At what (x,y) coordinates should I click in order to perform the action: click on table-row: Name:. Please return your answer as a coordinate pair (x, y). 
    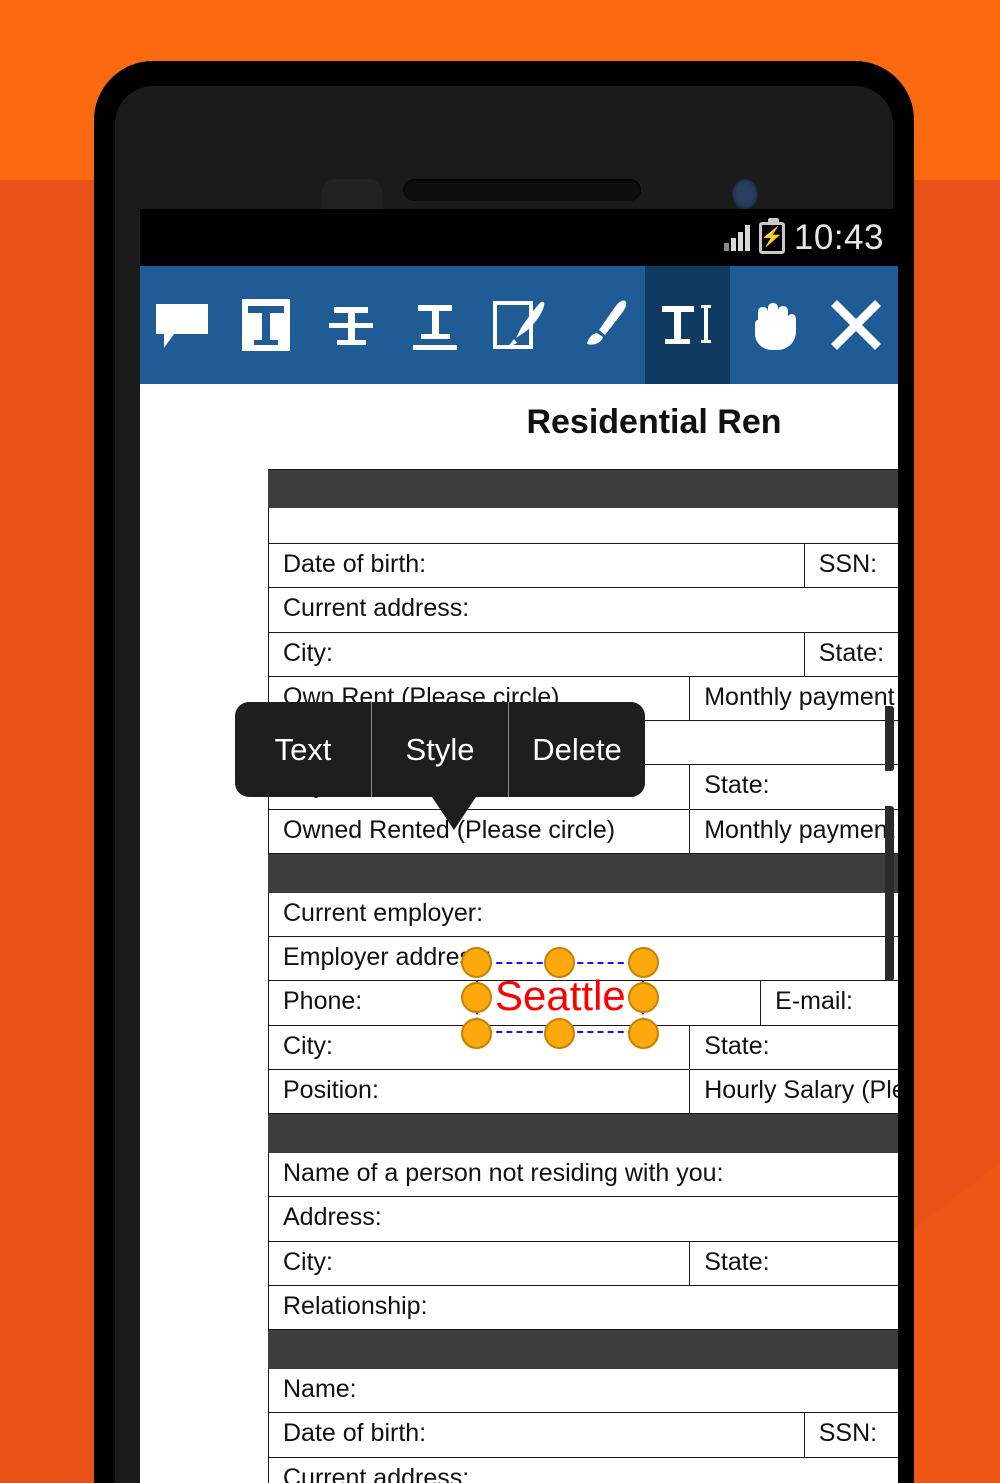
    Looking at the image, I should click on (583, 1391).